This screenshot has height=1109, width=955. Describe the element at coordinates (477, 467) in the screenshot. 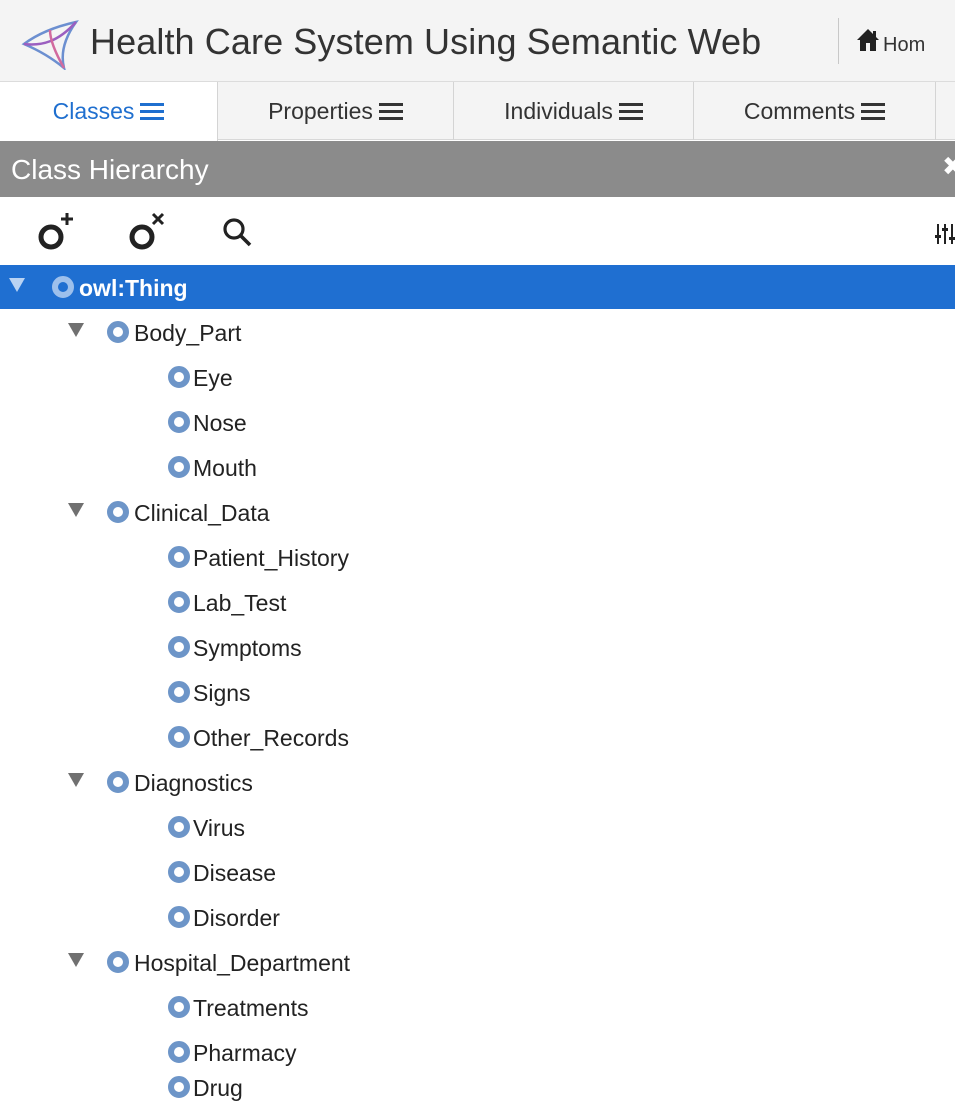

I see `tree-node-mouth: Mouth` at that location.